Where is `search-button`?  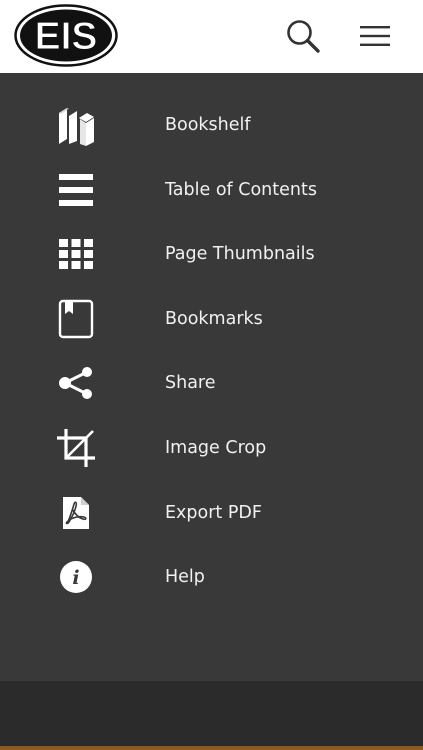
search-button is located at coordinates (303, 36).